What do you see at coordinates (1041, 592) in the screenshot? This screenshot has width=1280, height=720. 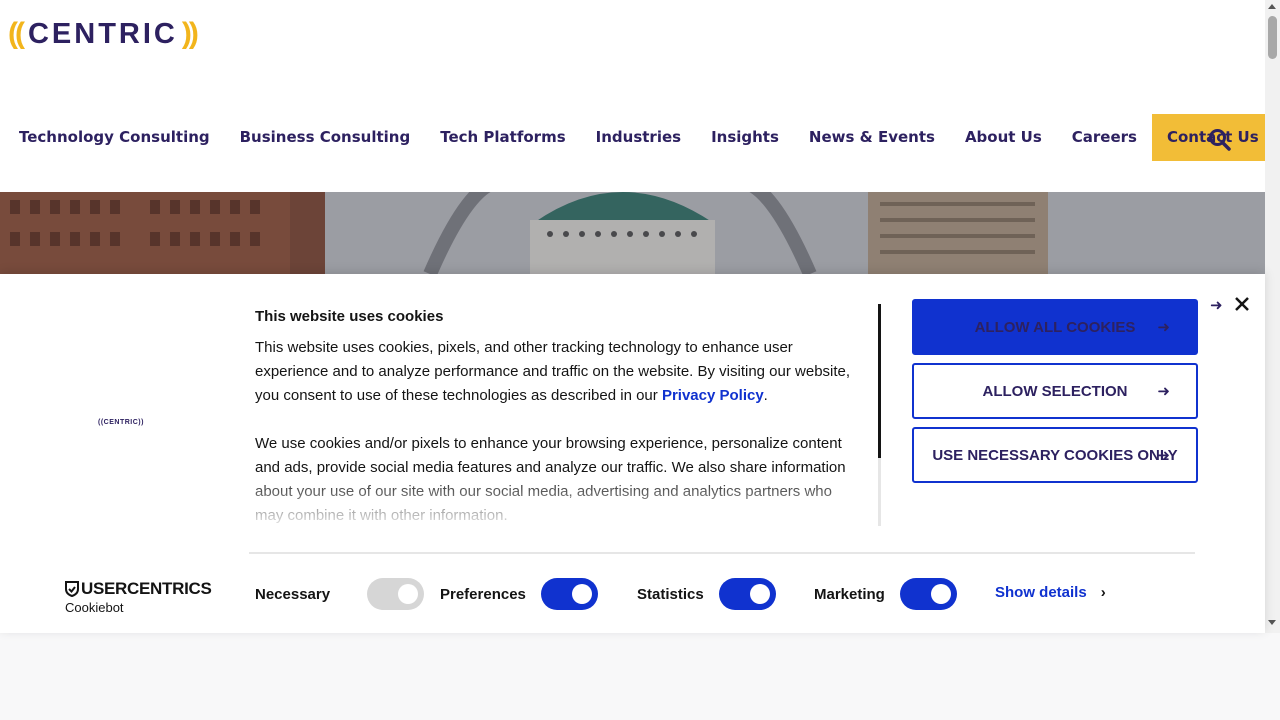 I see `show-details-label: Show details` at bounding box center [1041, 592].